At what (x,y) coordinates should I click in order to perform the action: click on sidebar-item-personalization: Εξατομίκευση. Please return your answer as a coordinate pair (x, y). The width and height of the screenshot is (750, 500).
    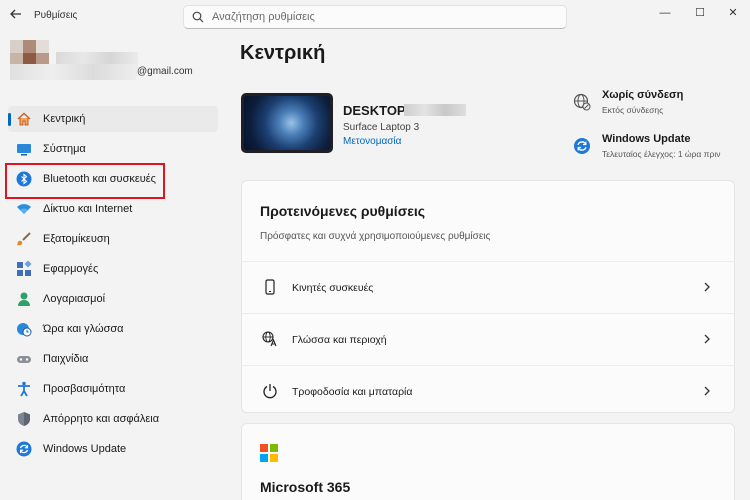
    Looking at the image, I should click on (113, 239).